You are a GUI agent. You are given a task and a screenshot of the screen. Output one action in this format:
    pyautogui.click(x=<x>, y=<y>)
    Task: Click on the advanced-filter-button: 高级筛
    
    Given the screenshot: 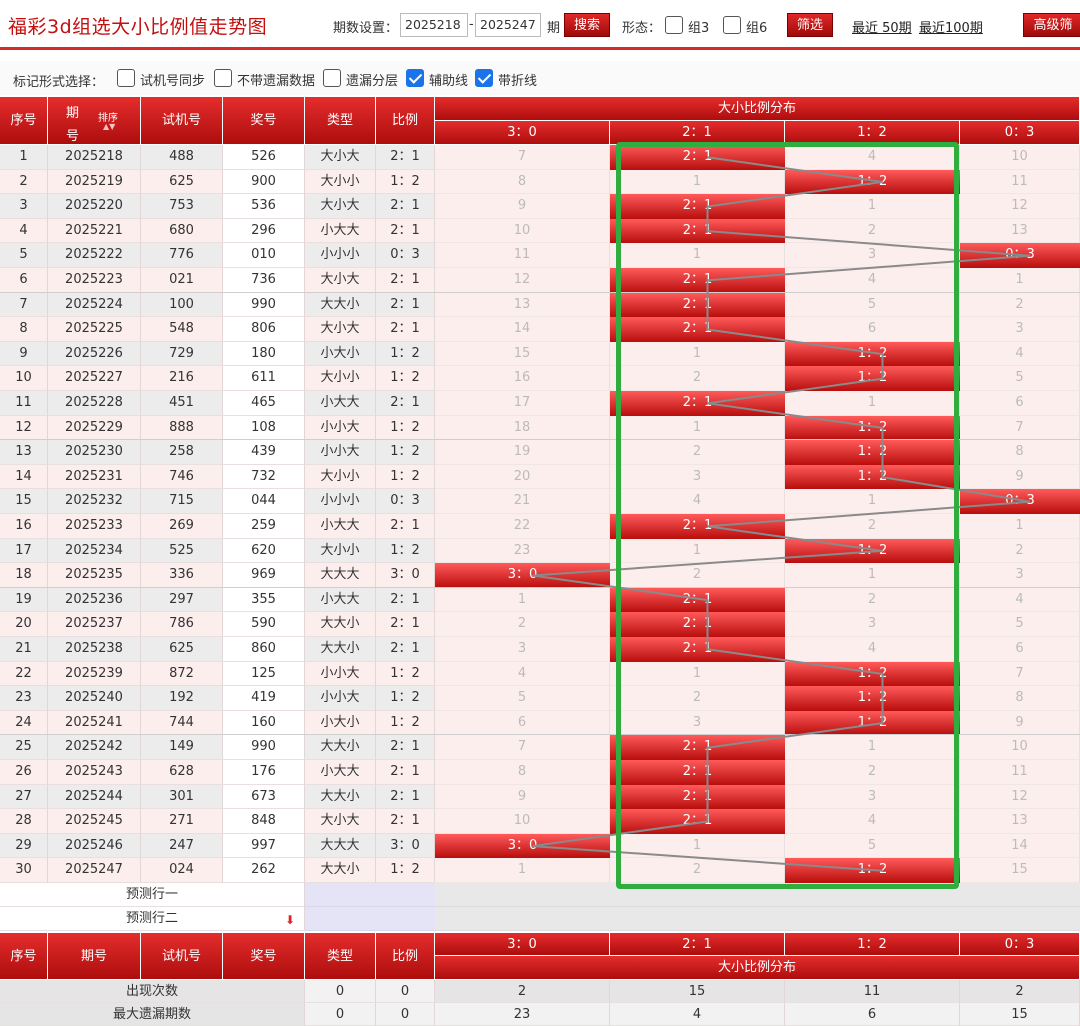 What is the action you would take?
    pyautogui.click(x=1051, y=25)
    